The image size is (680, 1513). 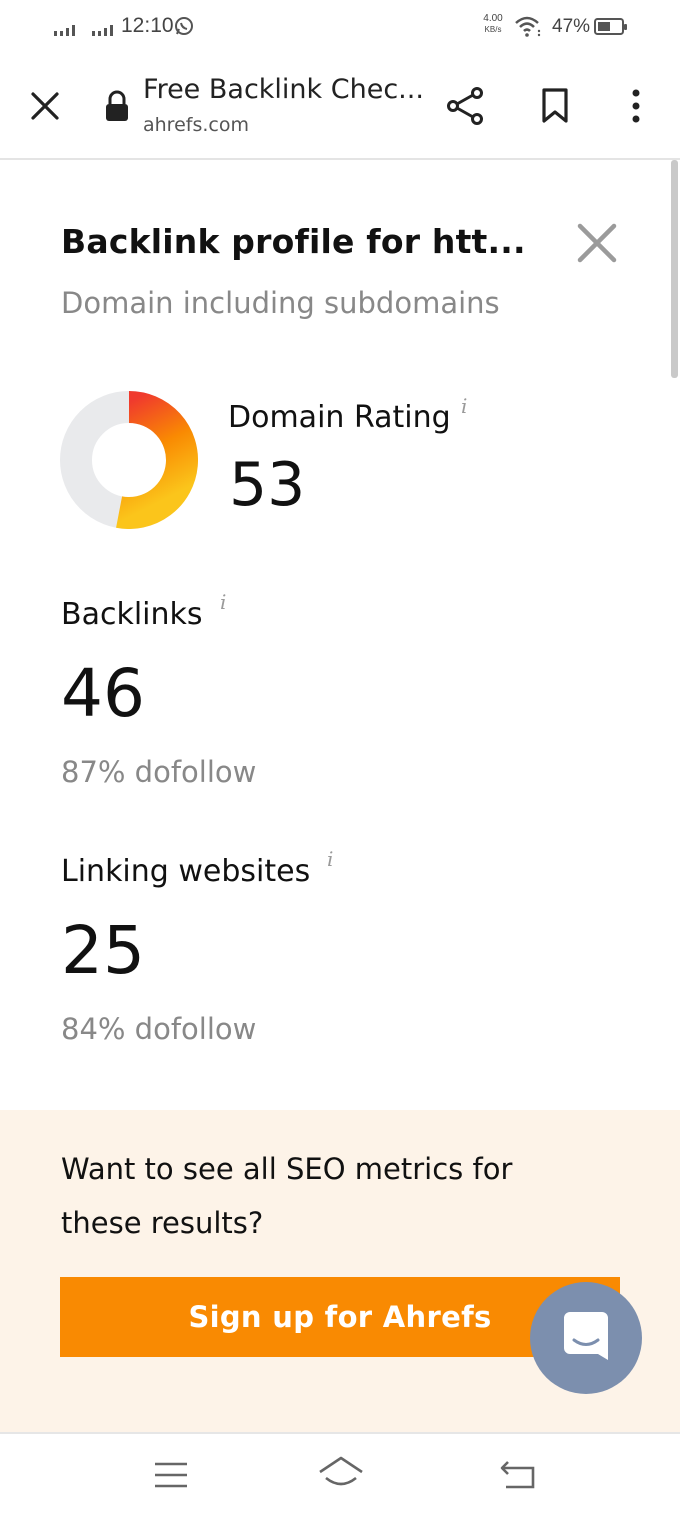 I want to click on net-speed-value: 4.00, so click(x=493, y=18).